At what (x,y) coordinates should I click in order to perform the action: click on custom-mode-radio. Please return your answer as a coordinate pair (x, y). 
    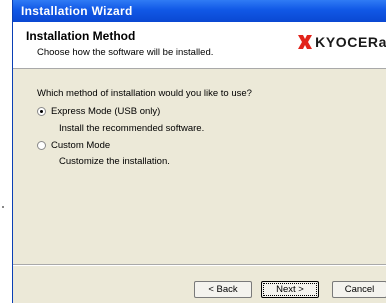
    Looking at the image, I should click on (41, 145).